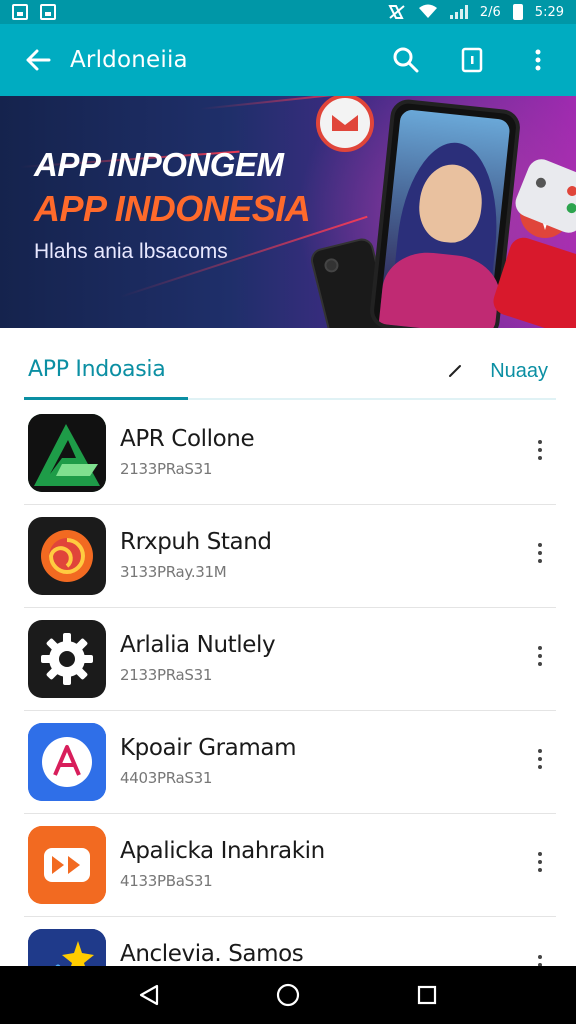 Image resolution: width=576 pixels, height=1024 pixels. I want to click on system-nav-bar, so click(288, 995).